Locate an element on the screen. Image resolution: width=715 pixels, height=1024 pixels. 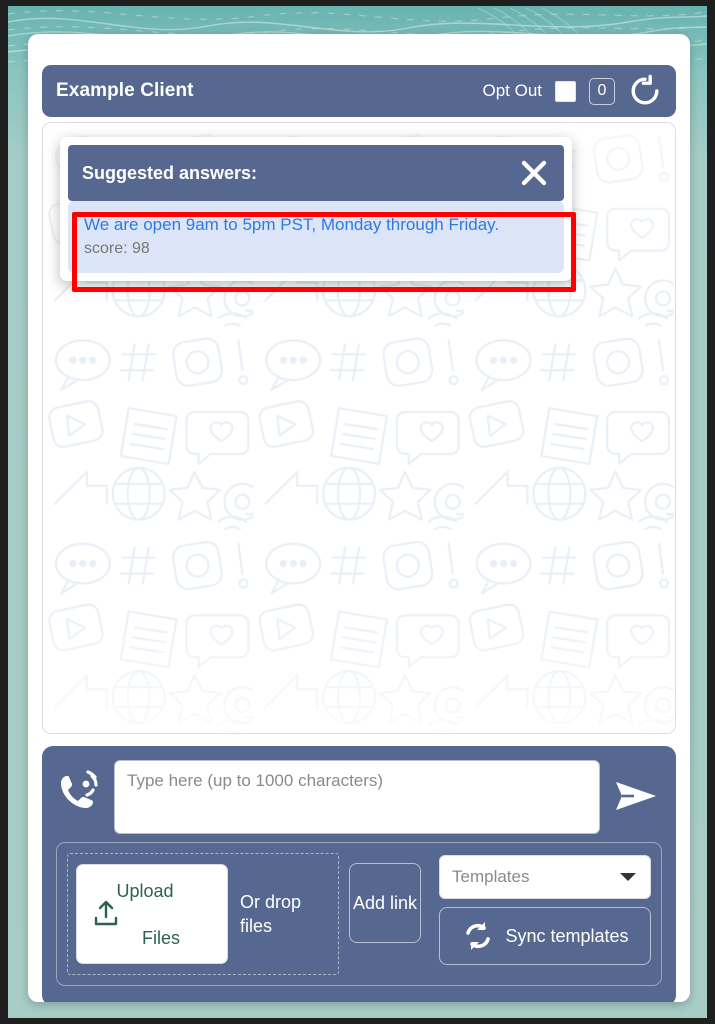
drop-files-hint: Or drop files is located at coordinates (271, 913).